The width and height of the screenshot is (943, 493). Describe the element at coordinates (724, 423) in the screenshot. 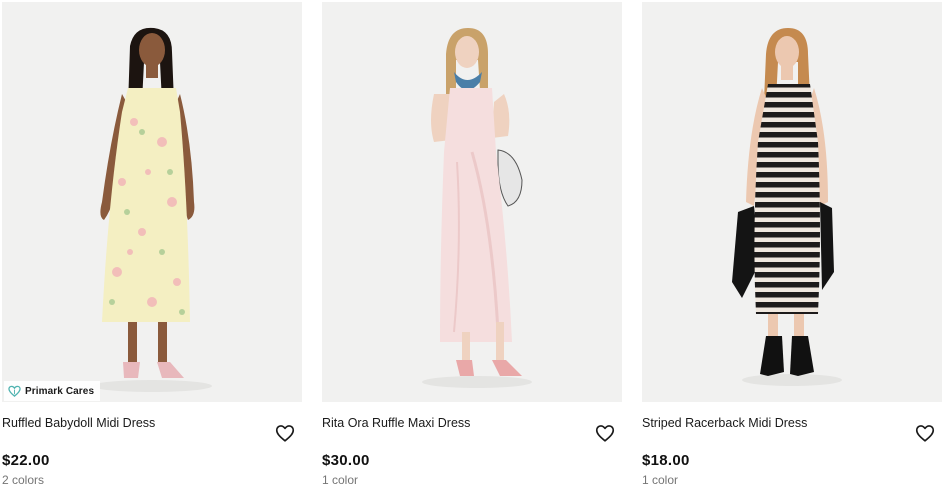

I see `product-name: Striped Racerback Midi Dress` at that location.